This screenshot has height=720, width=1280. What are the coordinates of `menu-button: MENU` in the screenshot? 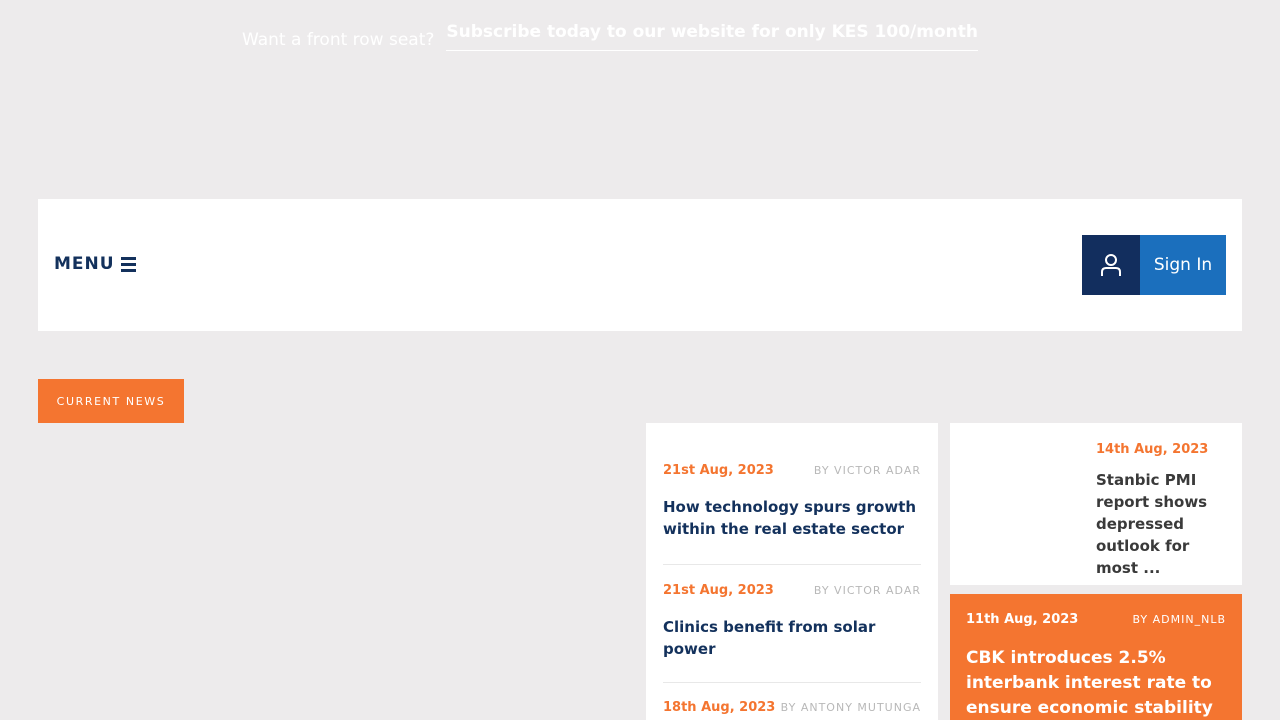 It's located at (95, 264).